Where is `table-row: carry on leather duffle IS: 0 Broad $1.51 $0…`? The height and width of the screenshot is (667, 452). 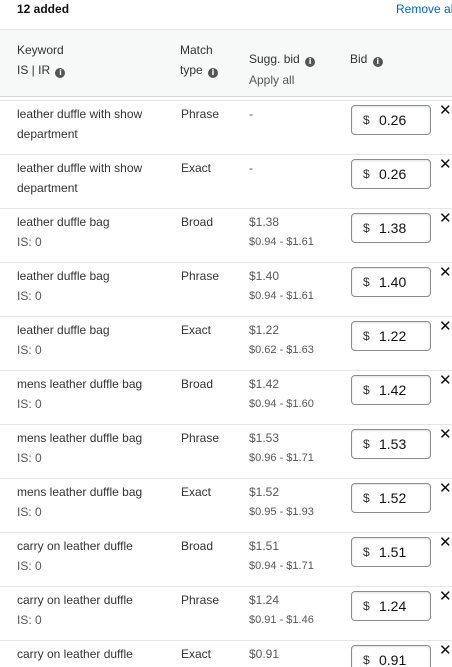
table-row: carry on leather duffle IS: 0 Broad $1.51 $0… is located at coordinates (226, 559).